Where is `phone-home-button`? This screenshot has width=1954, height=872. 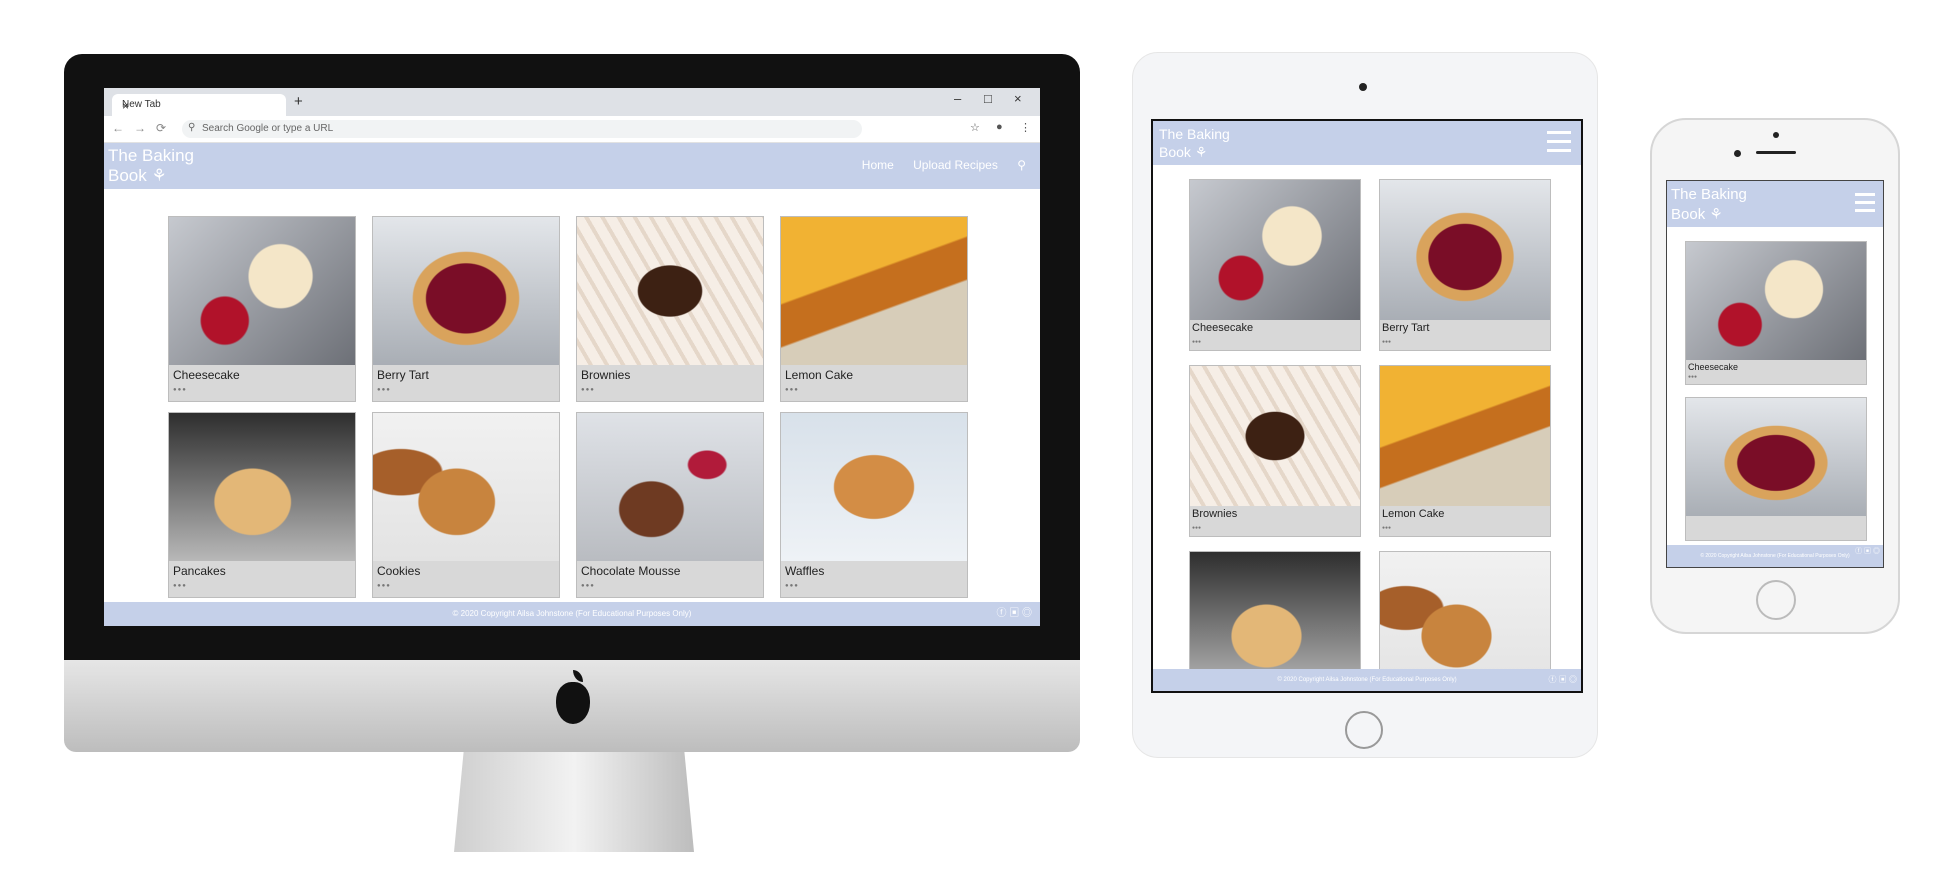
phone-home-button is located at coordinates (1776, 600).